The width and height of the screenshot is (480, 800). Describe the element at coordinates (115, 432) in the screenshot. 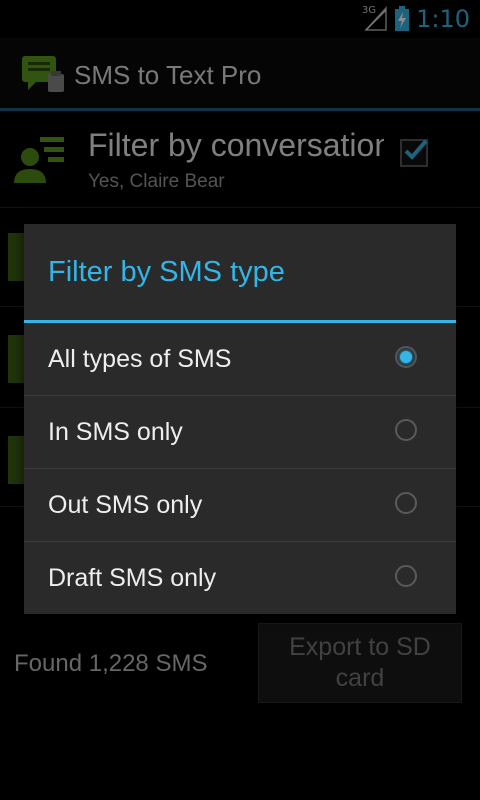

I see `option-label: In SMS only` at that location.